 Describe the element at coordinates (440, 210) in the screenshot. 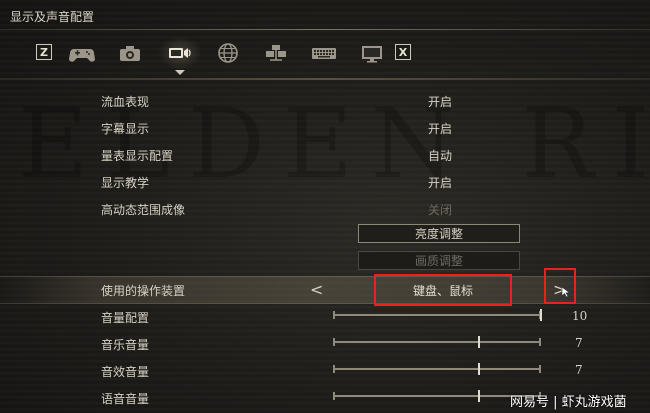

I see `setting-value: 关闭` at that location.